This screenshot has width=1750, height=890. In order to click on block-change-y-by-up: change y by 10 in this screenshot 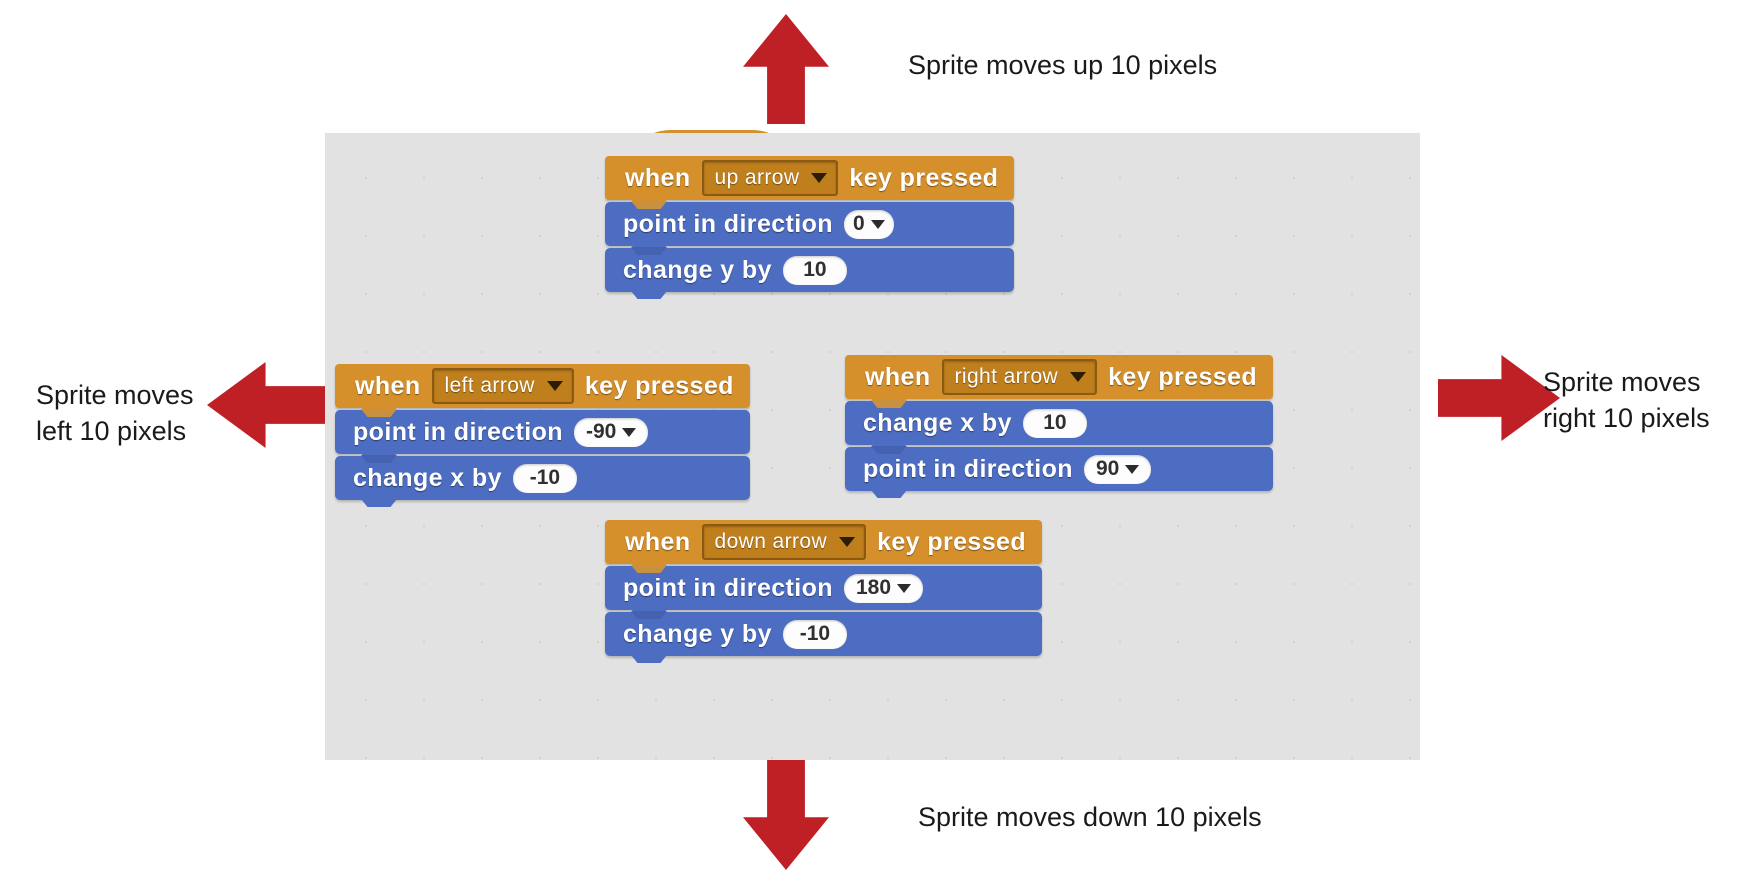, I will do `click(810, 270)`.